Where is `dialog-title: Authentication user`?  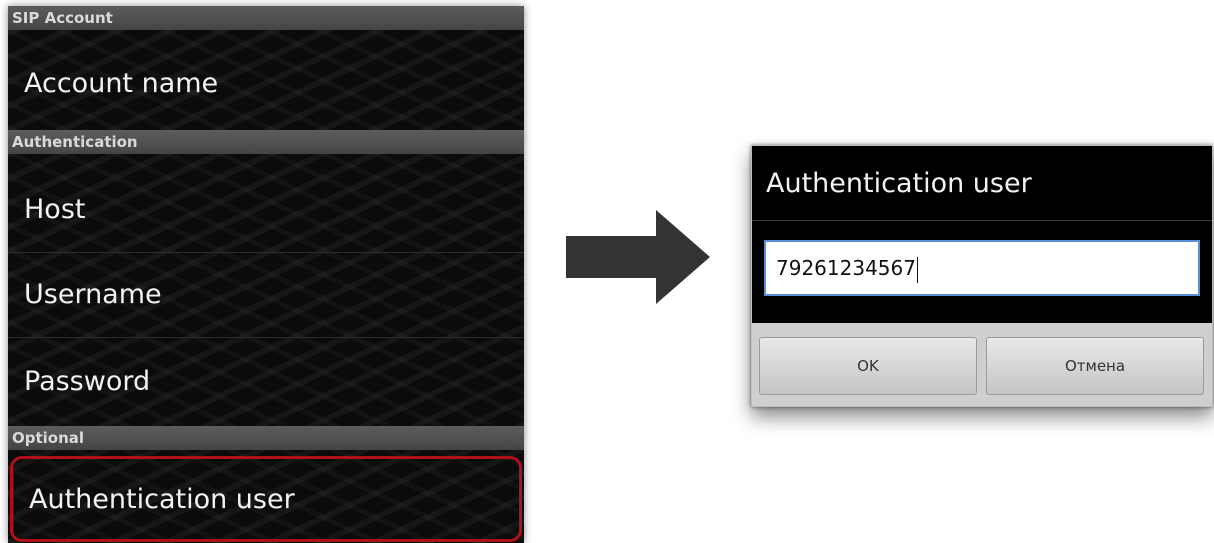 dialog-title: Authentication user is located at coordinates (899, 183).